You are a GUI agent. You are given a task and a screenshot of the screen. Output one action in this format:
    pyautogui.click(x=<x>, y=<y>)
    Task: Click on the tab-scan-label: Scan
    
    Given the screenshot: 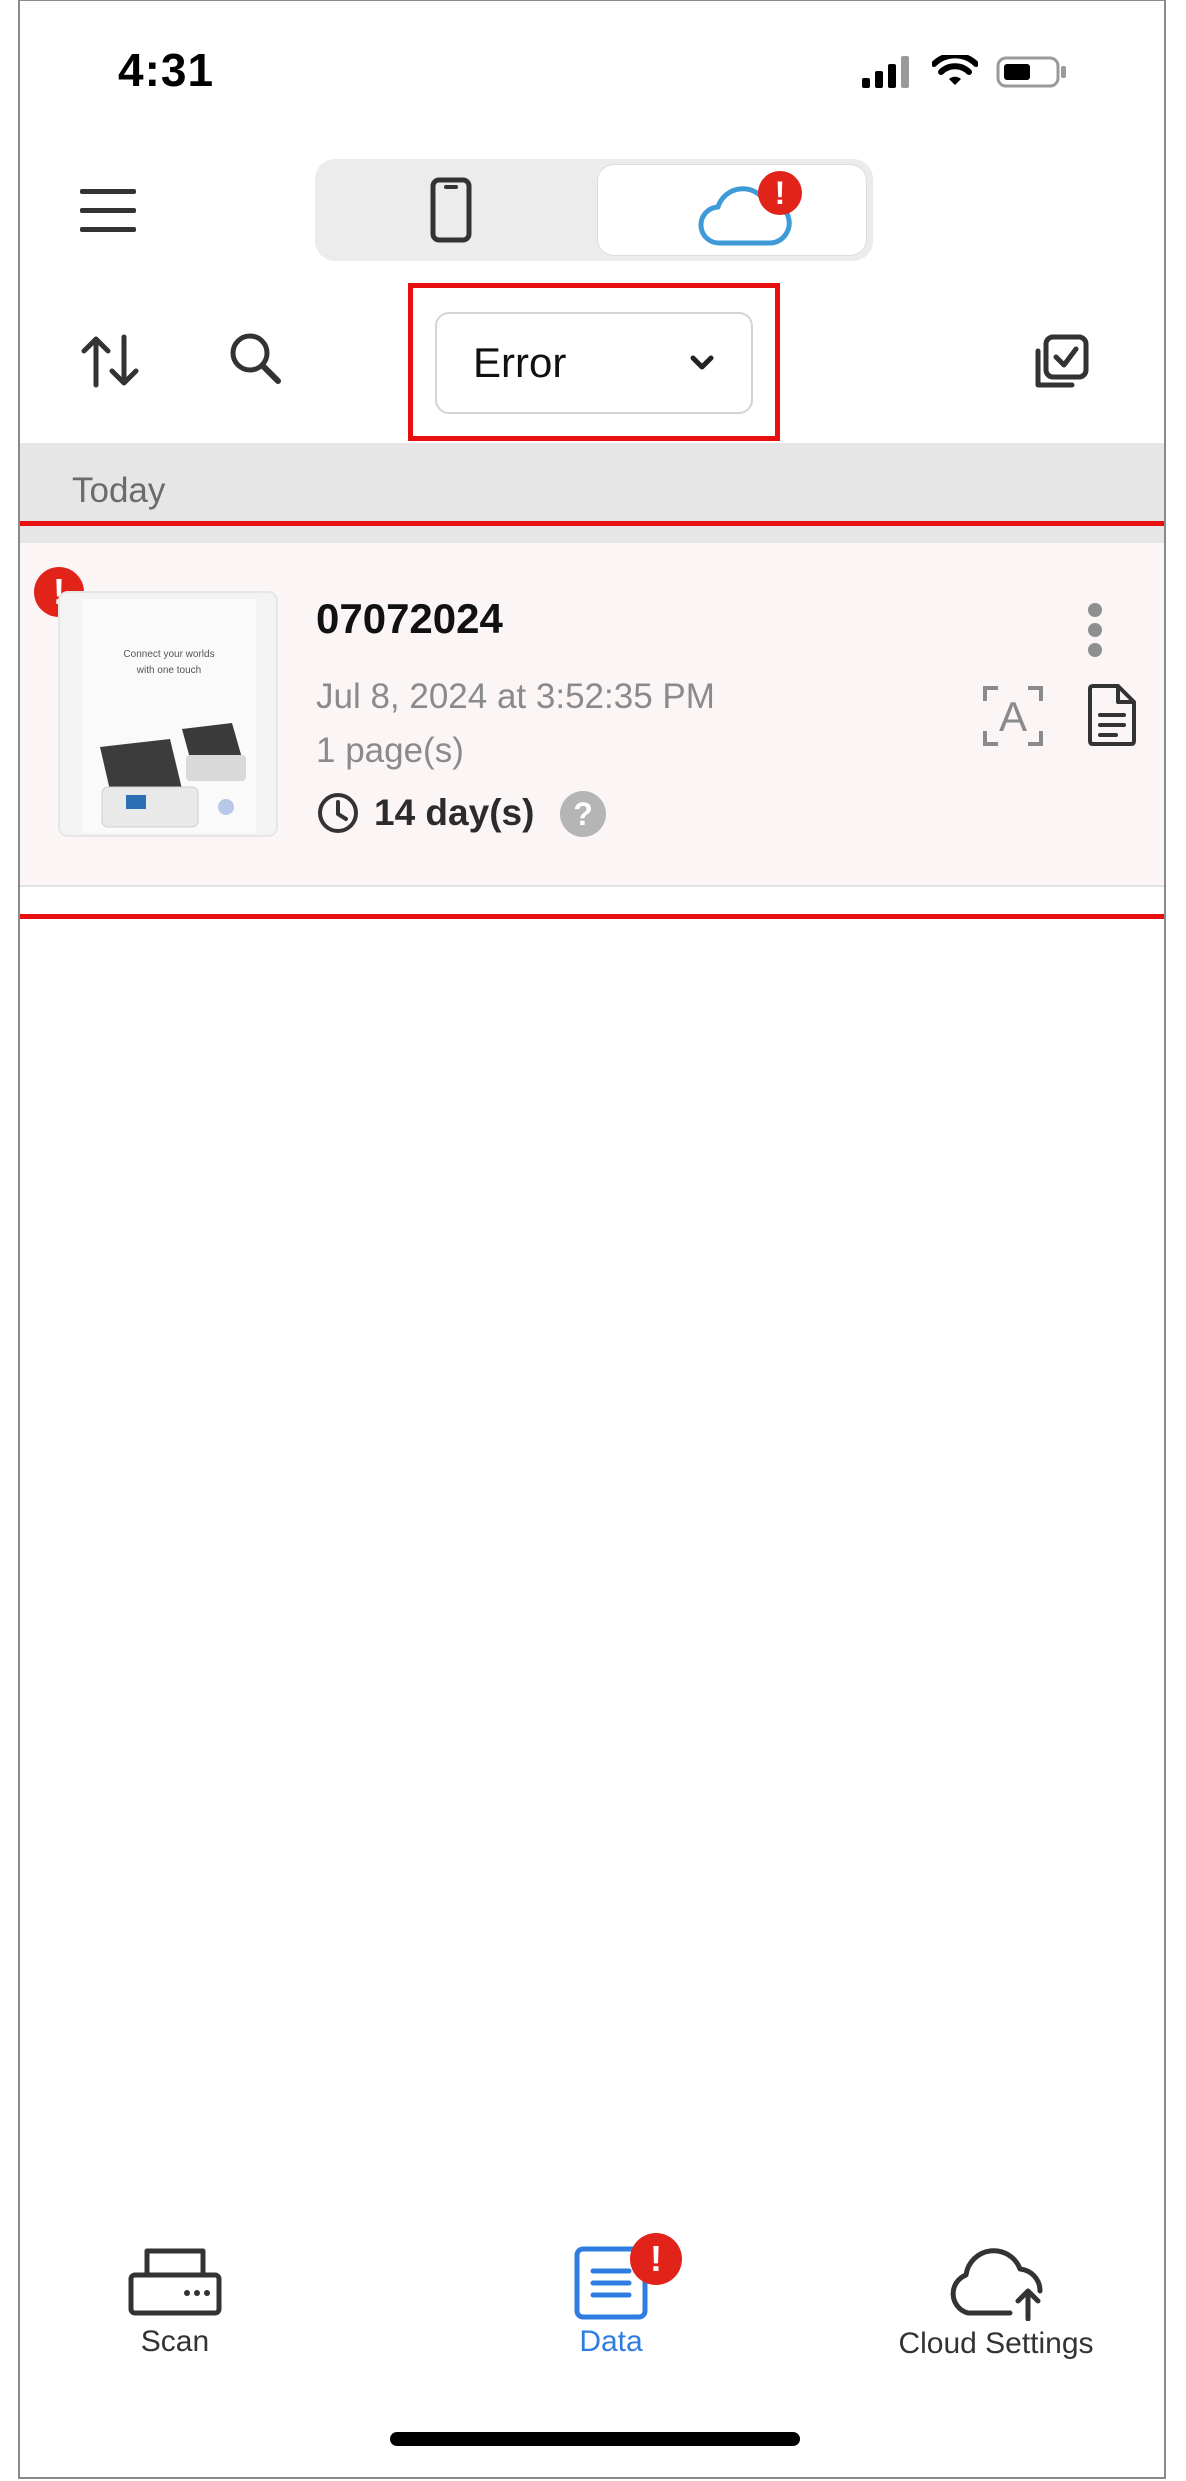 What is the action you would take?
    pyautogui.click(x=175, y=2341)
    